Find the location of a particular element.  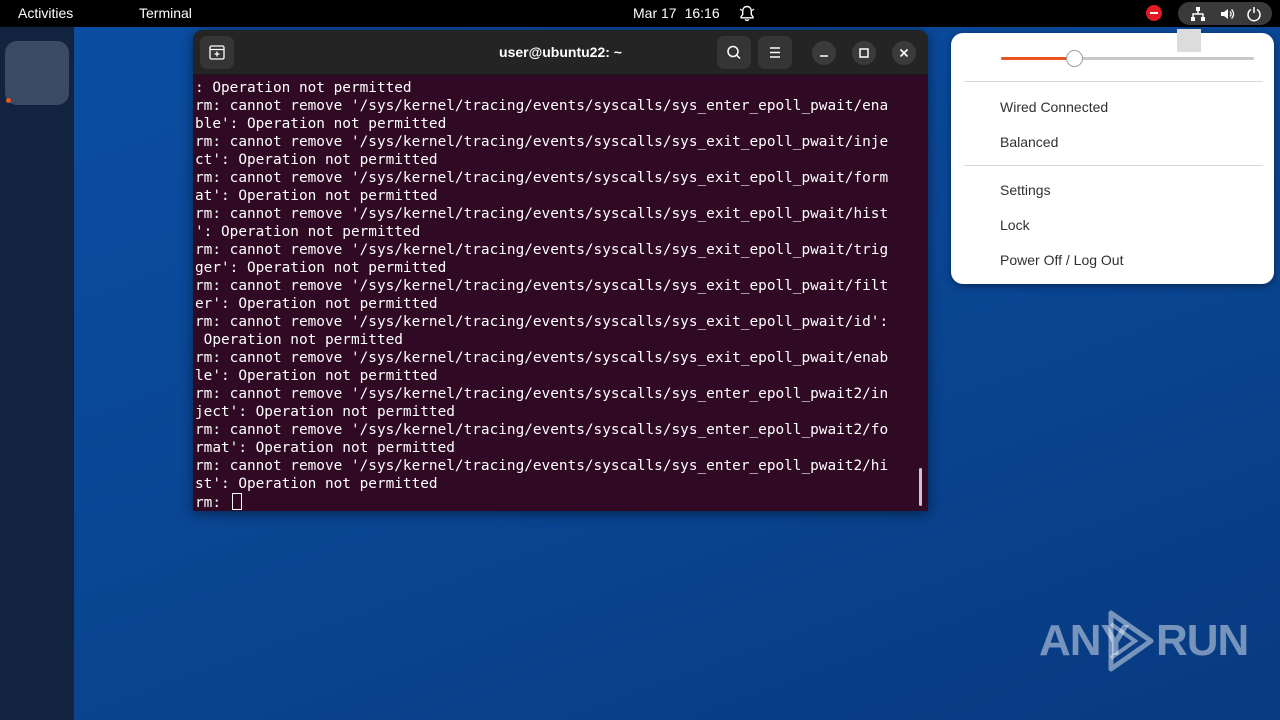

terminal-line: ject': Operation not permitted is located at coordinates (325, 412).